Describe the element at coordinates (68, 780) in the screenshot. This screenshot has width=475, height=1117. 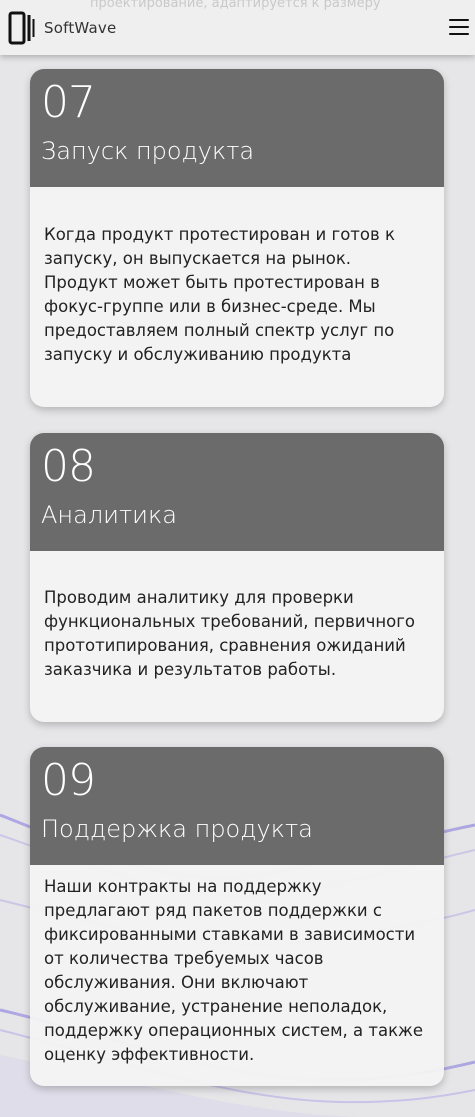
I see `card-number: 09` at that location.